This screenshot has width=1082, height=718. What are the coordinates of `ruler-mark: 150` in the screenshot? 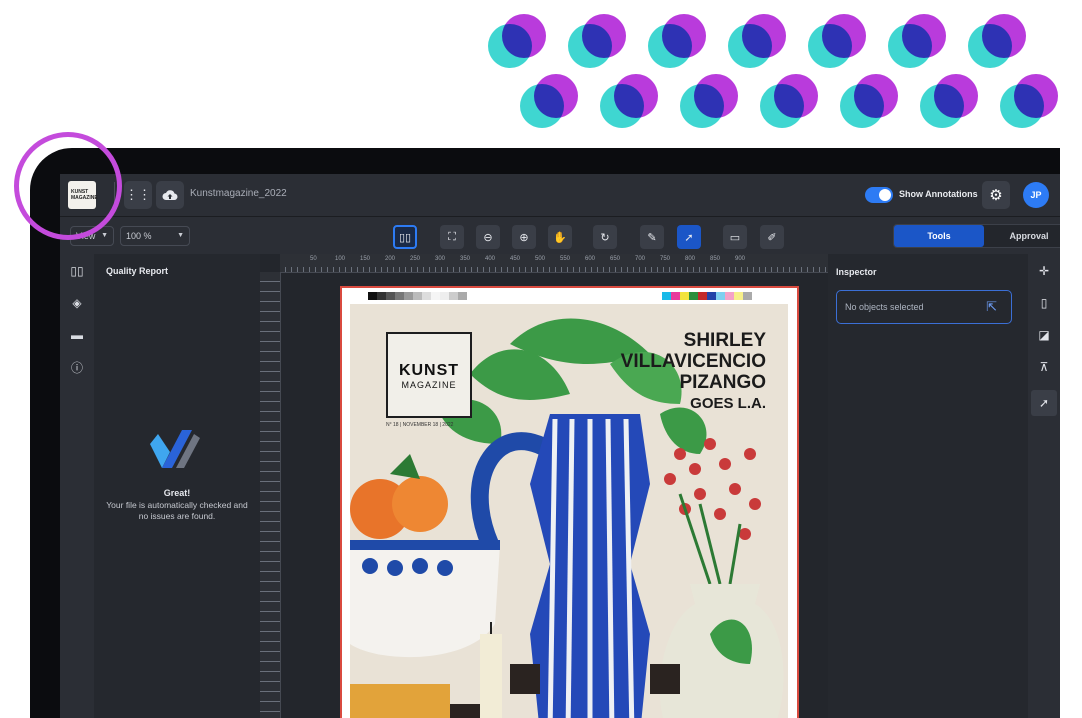 It's located at (365, 259).